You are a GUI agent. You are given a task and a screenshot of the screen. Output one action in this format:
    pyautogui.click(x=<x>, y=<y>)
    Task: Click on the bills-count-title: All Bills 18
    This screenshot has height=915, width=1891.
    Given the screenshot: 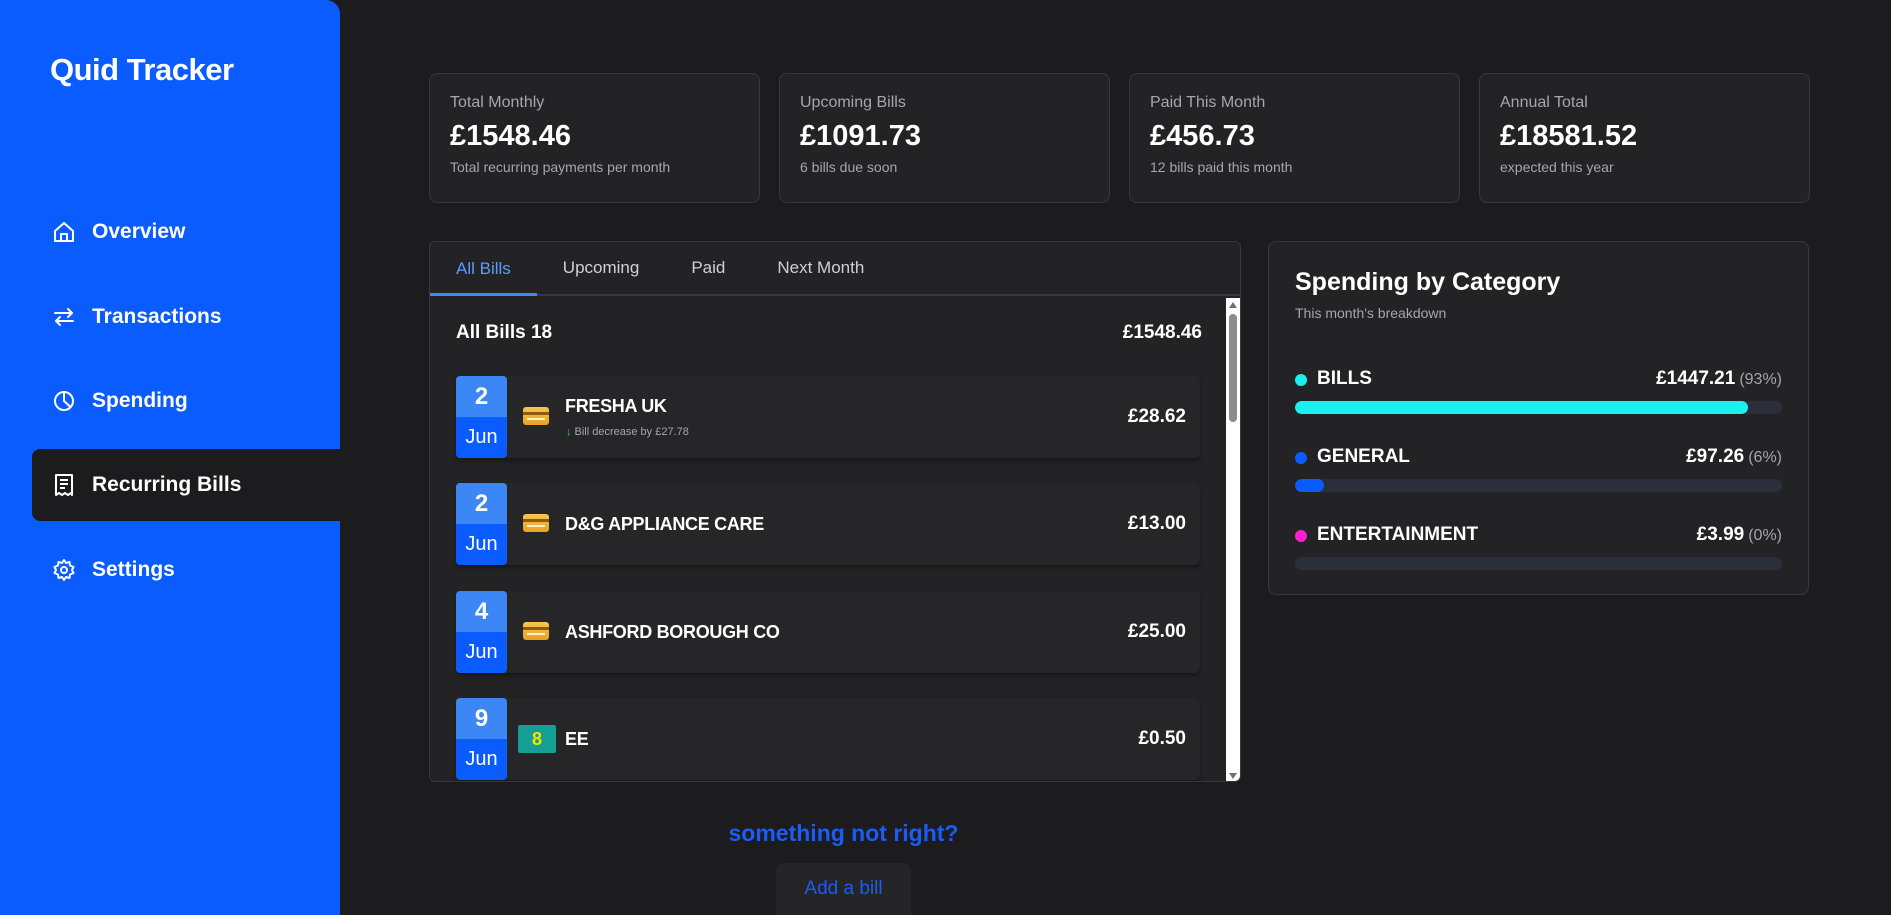 What is the action you would take?
    pyautogui.click(x=504, y=332)
    